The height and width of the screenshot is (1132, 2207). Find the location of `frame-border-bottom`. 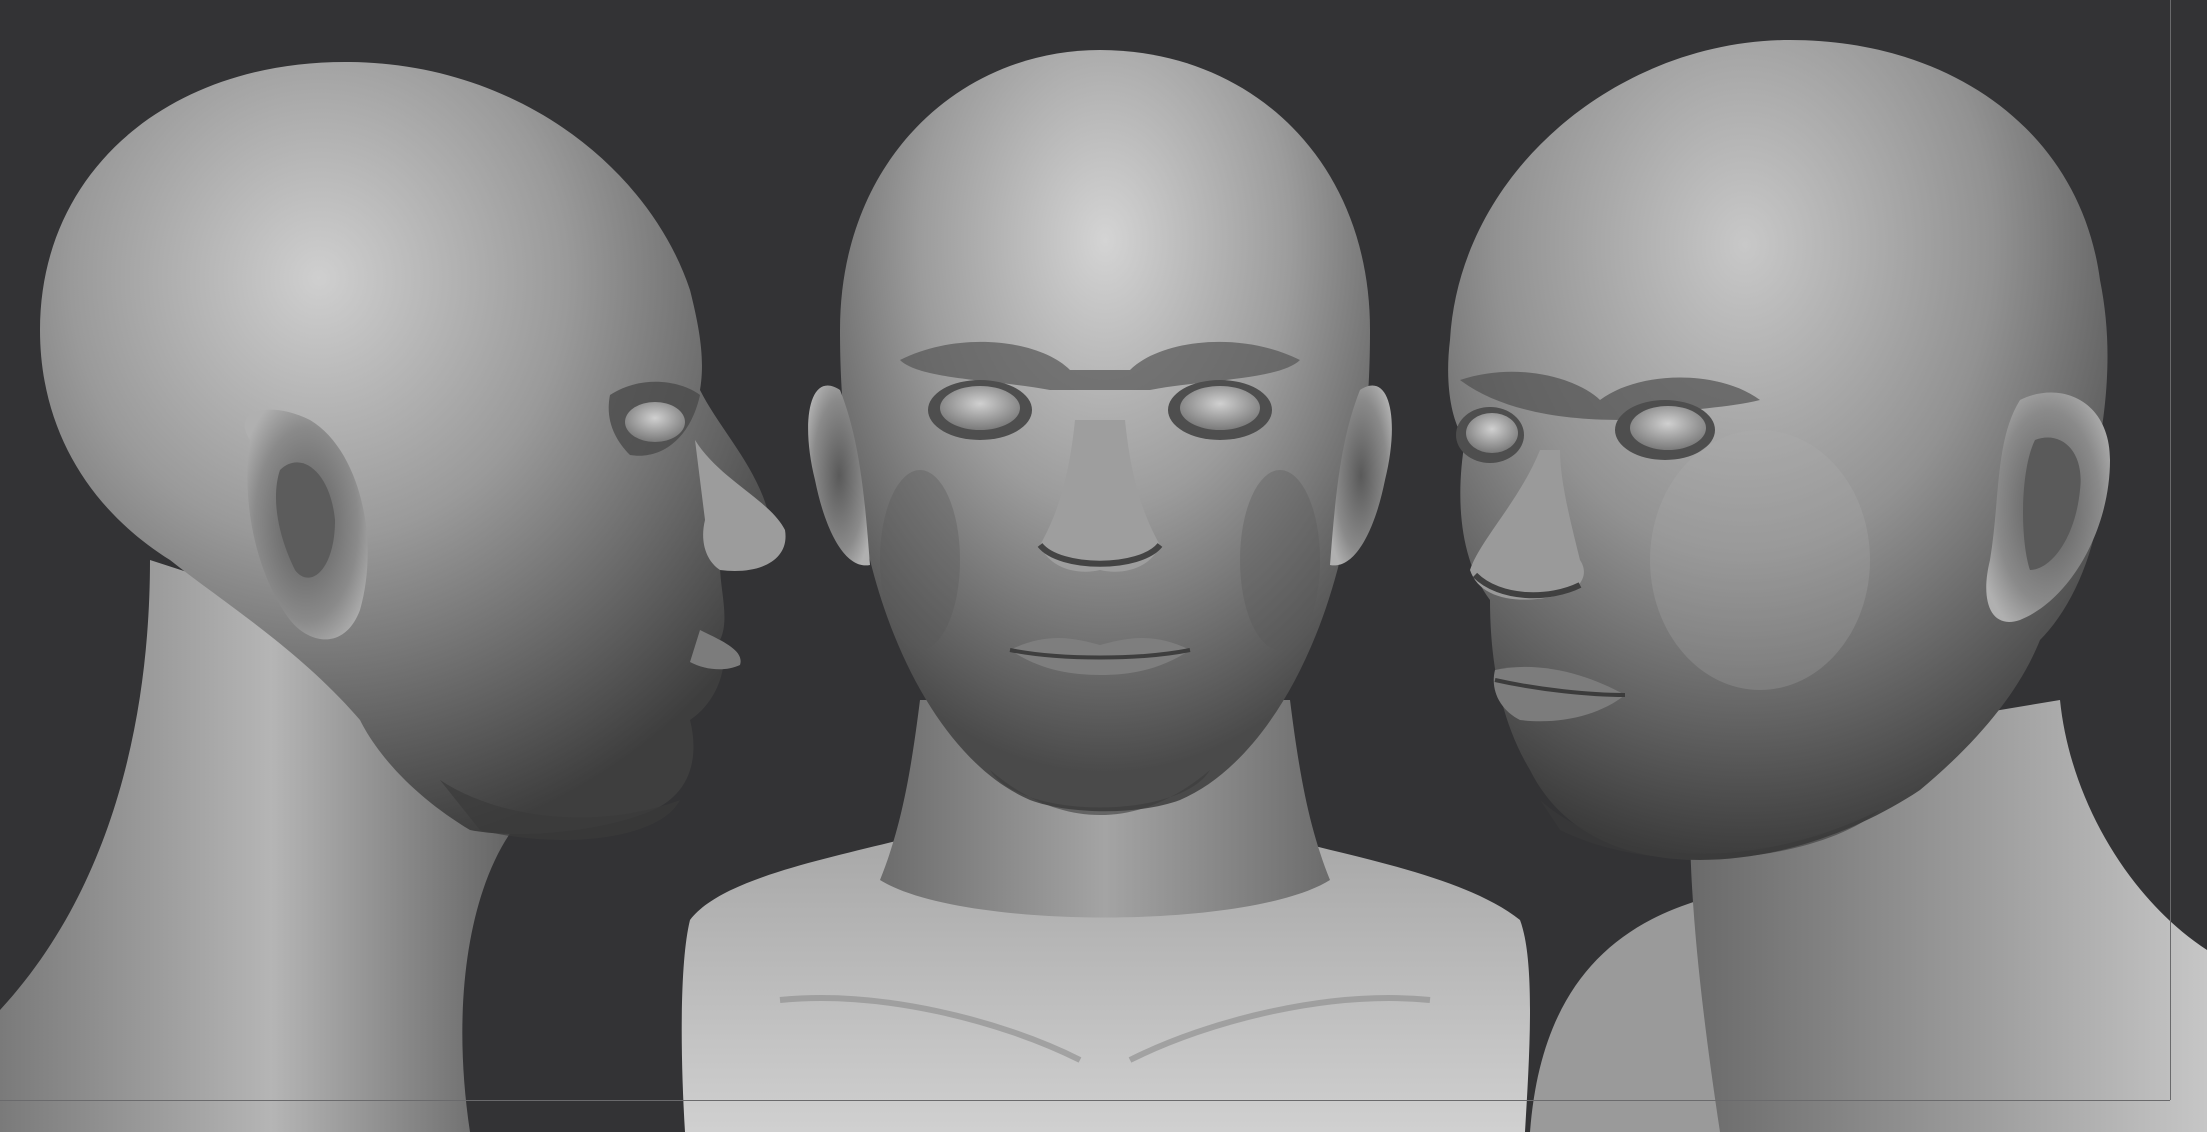

frame-border-bottom is located at coordinates (1085, 1100).